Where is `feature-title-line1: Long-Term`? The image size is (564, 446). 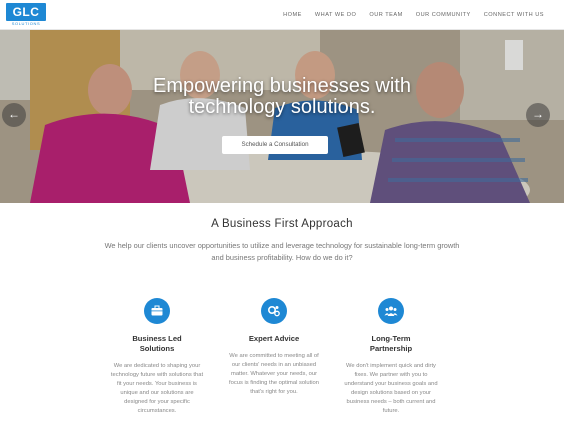
feature-title-line1: Long-Term is located at coordinates (391, 338).